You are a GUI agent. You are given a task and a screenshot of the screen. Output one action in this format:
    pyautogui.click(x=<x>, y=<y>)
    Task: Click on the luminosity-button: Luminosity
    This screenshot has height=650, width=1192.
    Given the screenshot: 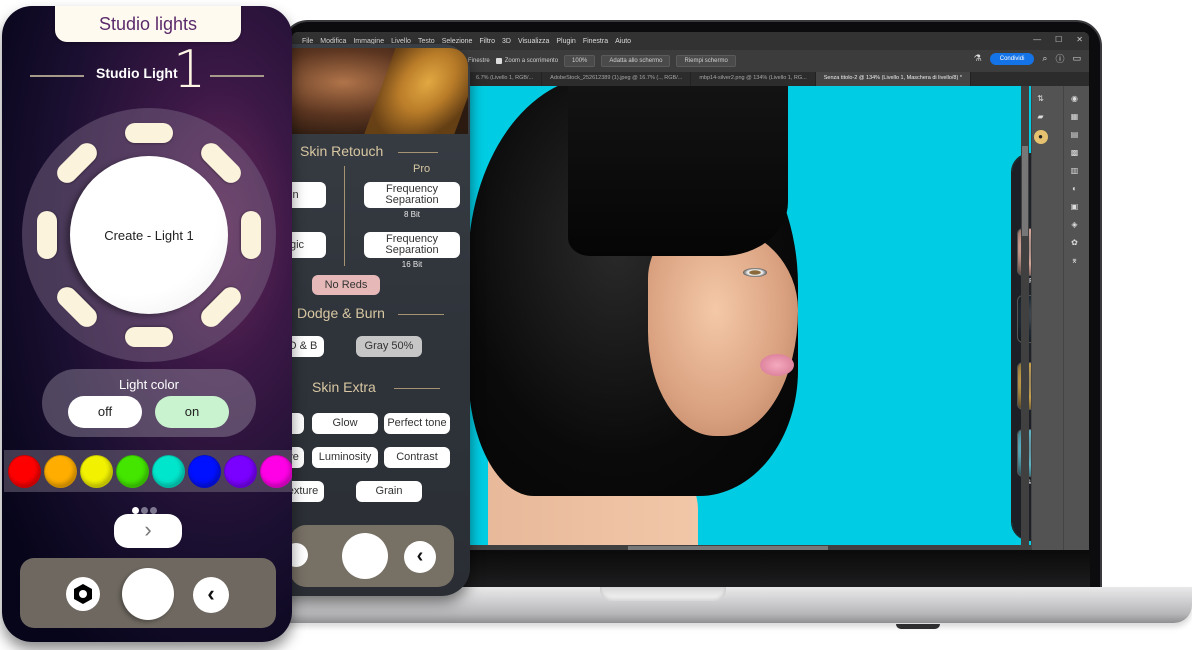 What is the action you would take?
    pyautogui.click(x=345, y=457)
    